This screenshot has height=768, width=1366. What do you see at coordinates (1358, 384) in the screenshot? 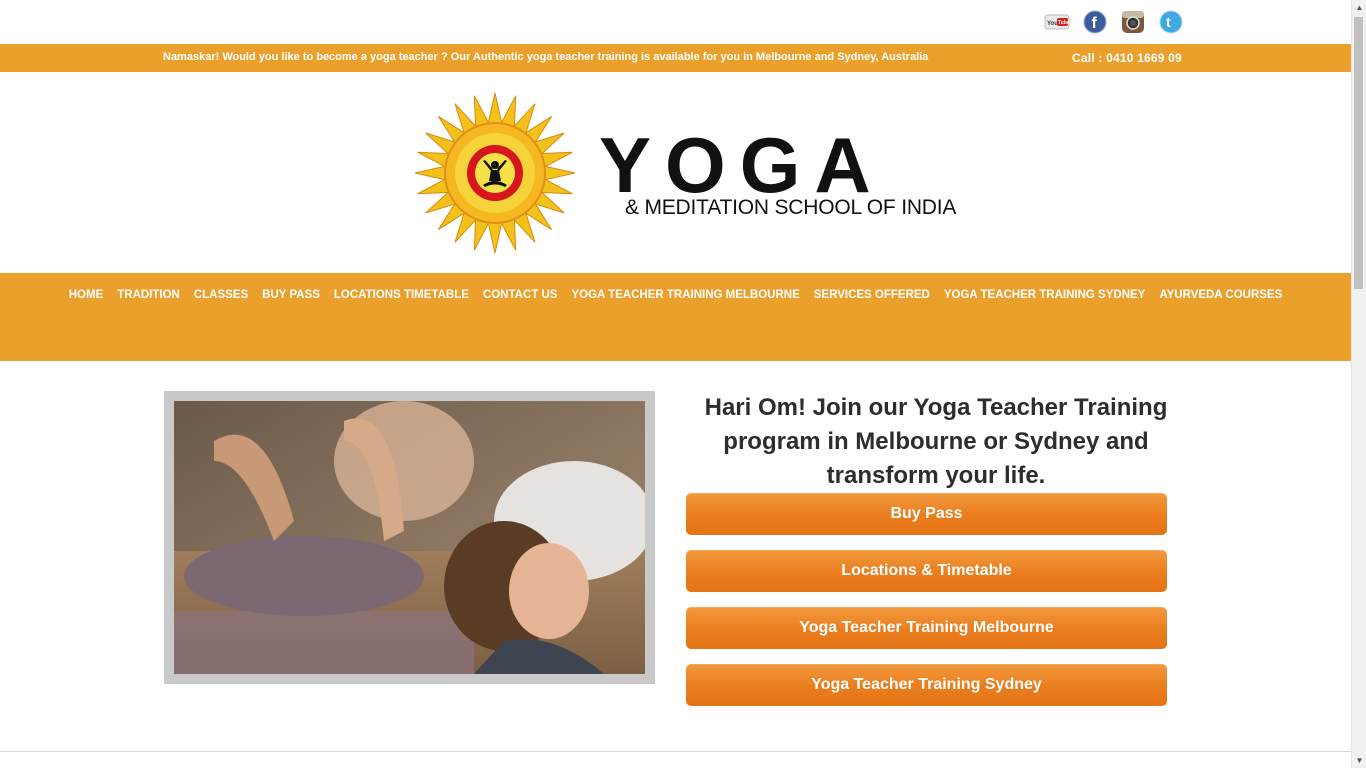
I see `page-scrollbar: ▲ ▼` at bounding box center [1358, 384].